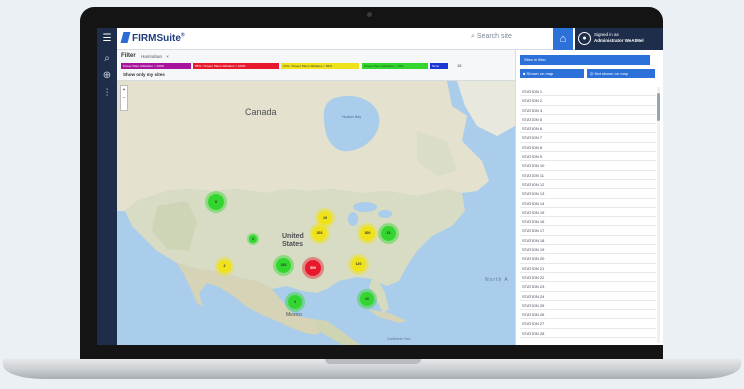 This screenshot has height=389, width=744. Describe the element at coordinates (283, 265) in the screenshot. I see `map-cluster: 180` at that location.